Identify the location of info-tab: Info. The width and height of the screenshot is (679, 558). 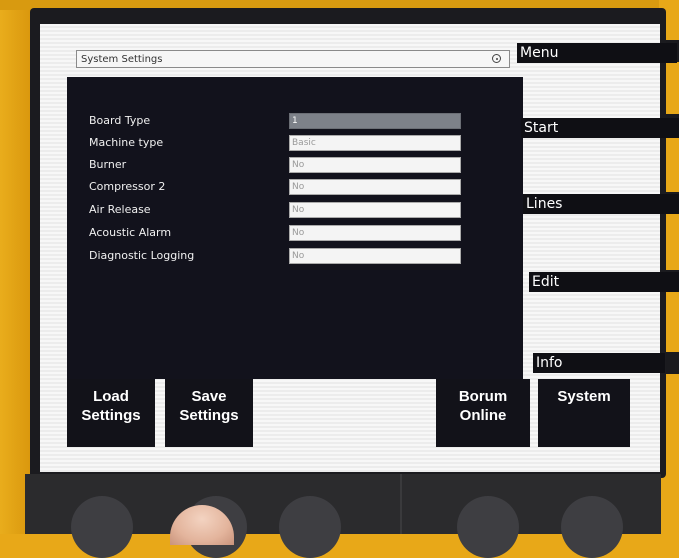
(599, 363).